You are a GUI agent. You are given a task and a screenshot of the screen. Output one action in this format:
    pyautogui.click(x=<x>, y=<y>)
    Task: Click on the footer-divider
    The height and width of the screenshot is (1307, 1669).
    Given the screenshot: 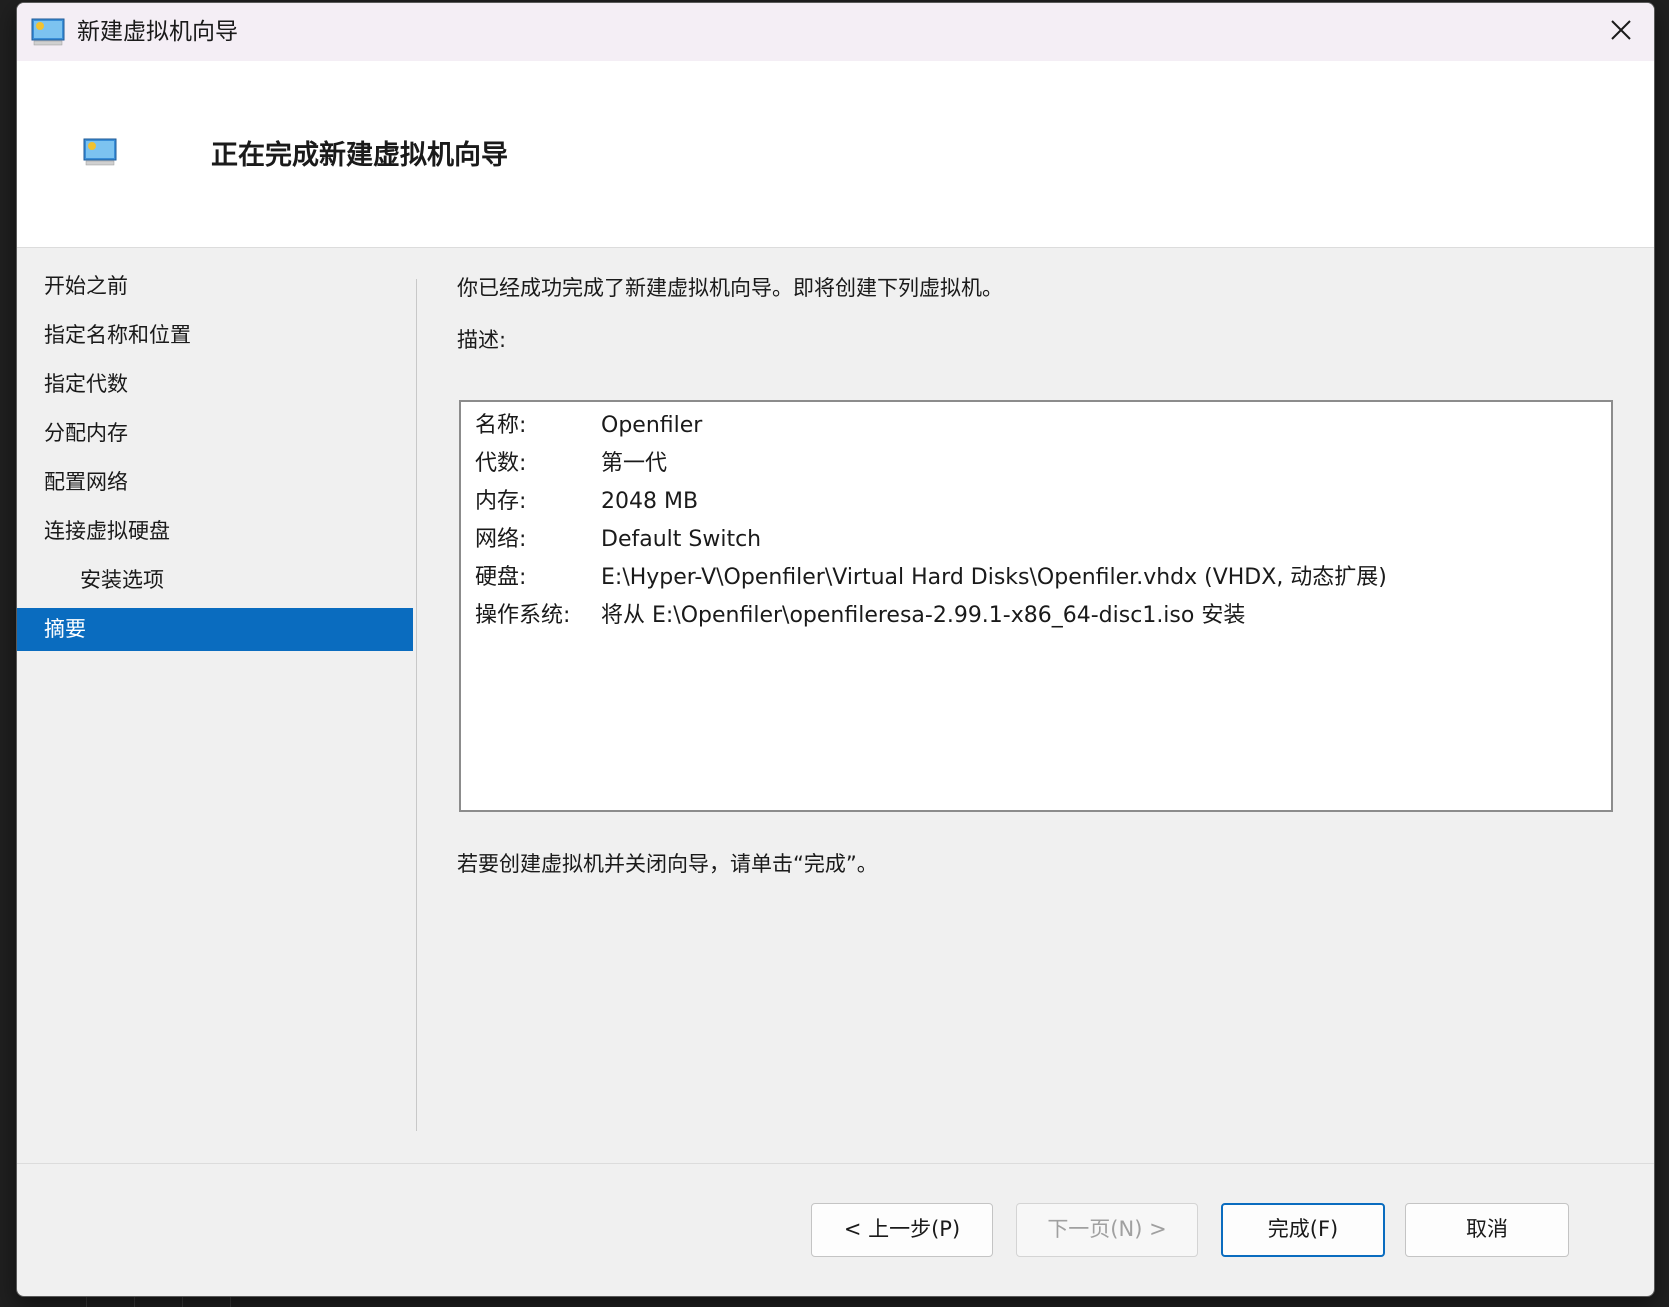 What is the action you would take?
    pyautogui.click(x=835, y=1163)
    